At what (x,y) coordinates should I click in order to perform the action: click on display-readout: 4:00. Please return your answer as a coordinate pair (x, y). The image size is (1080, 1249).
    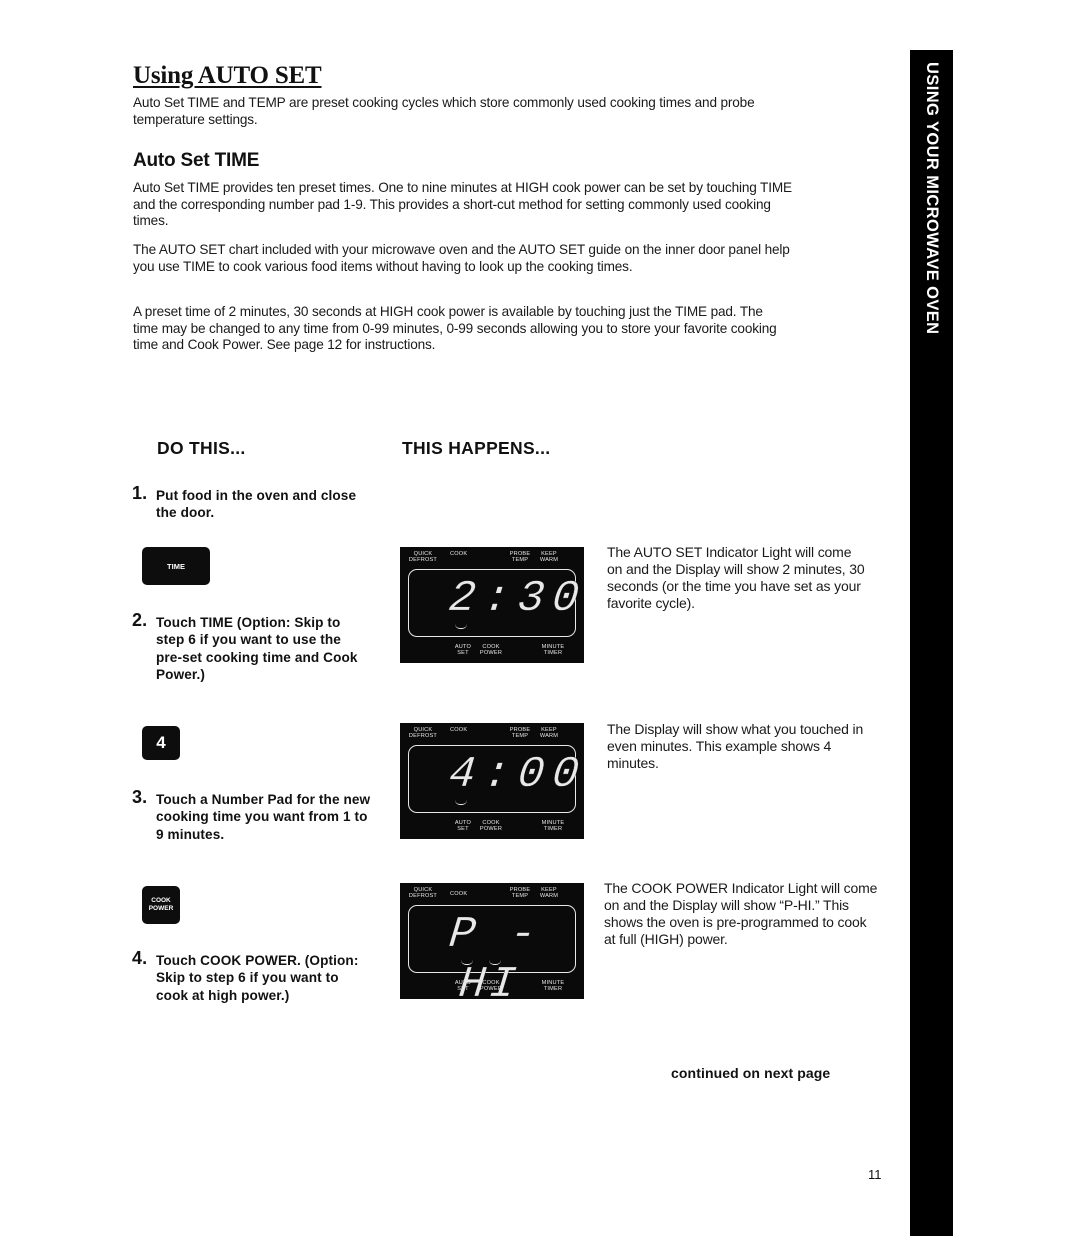
    Looking at the image, I should click on (518, 775).